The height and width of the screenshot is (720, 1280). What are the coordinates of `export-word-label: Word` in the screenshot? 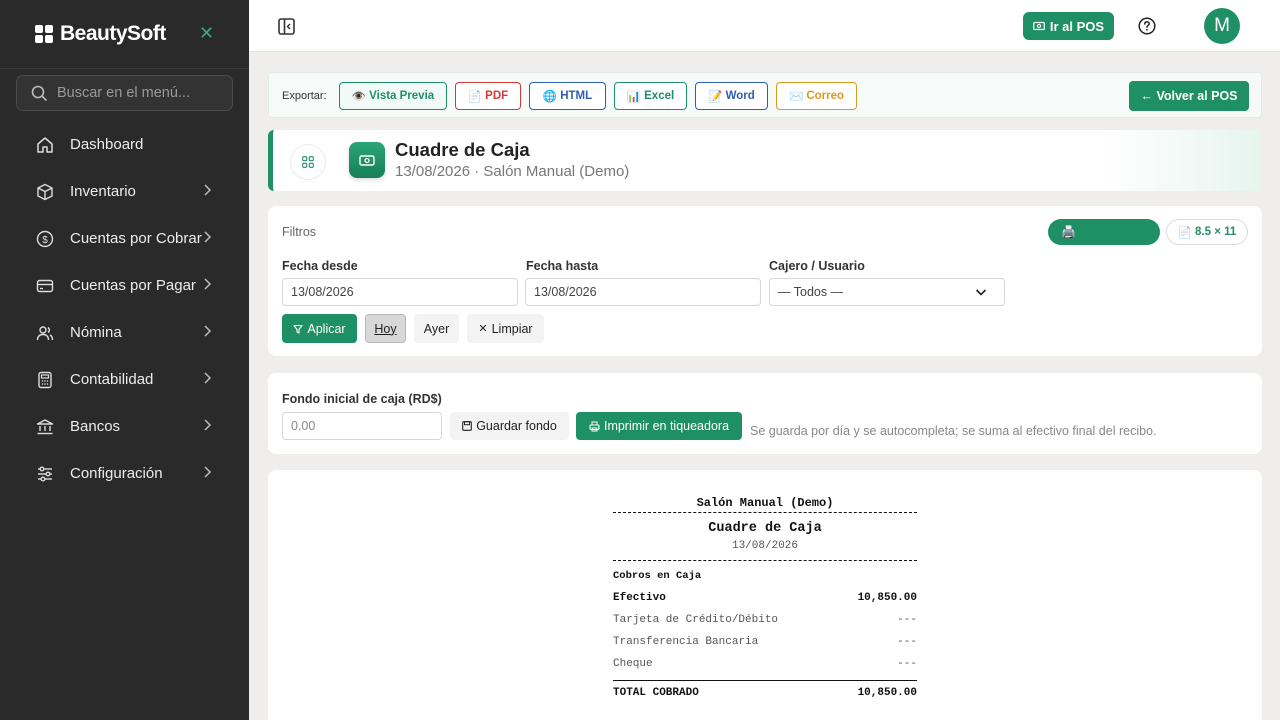 It's located at (740, 96).